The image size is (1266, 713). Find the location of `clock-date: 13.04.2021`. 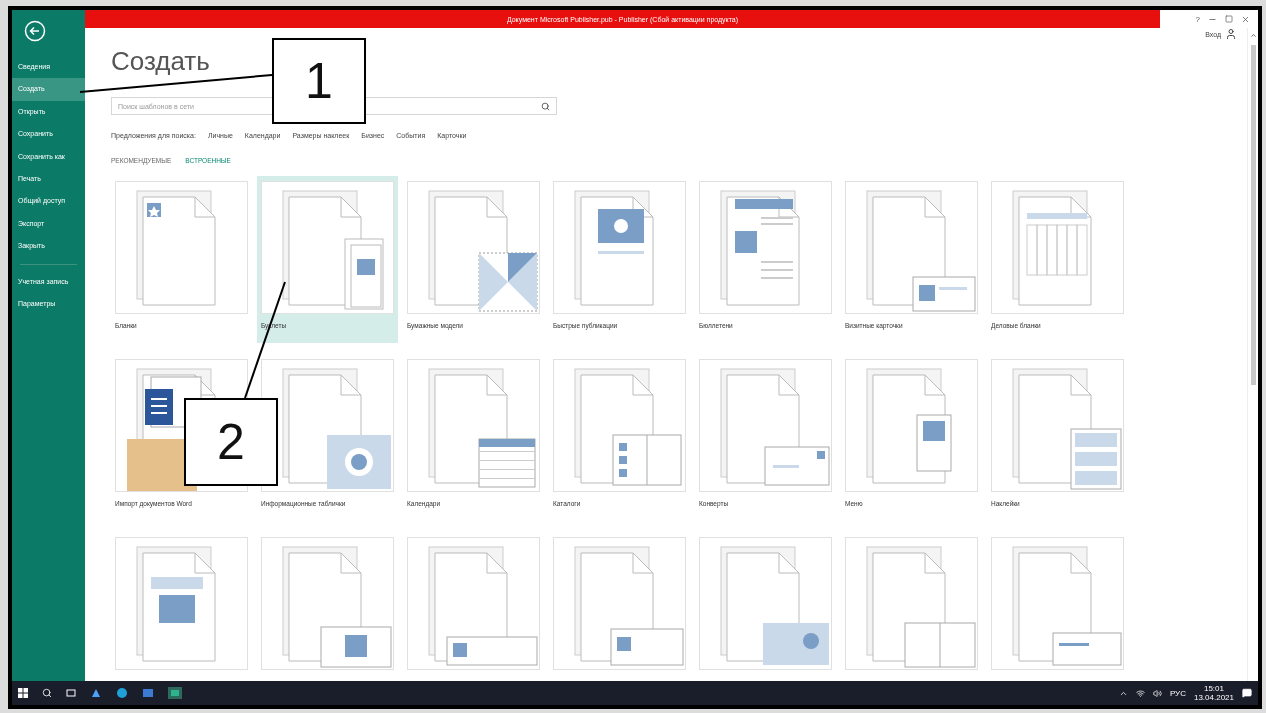

clock-date: 13.04.2021 is located at coordinates (1213, 698).